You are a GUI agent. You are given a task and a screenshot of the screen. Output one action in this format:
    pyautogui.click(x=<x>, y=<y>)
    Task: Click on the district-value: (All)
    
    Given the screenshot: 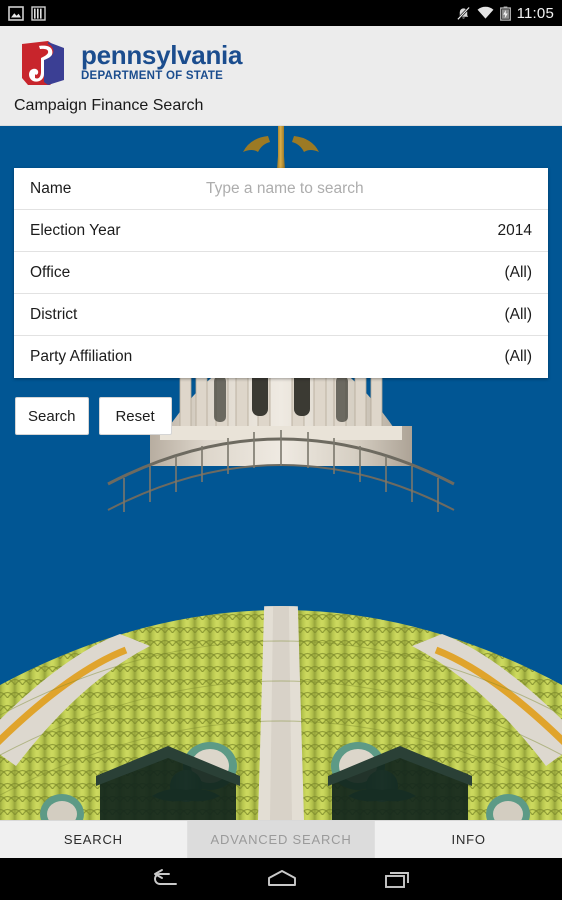 What is the action you would take?
    pyautogui.click(x=518, y=315)
    